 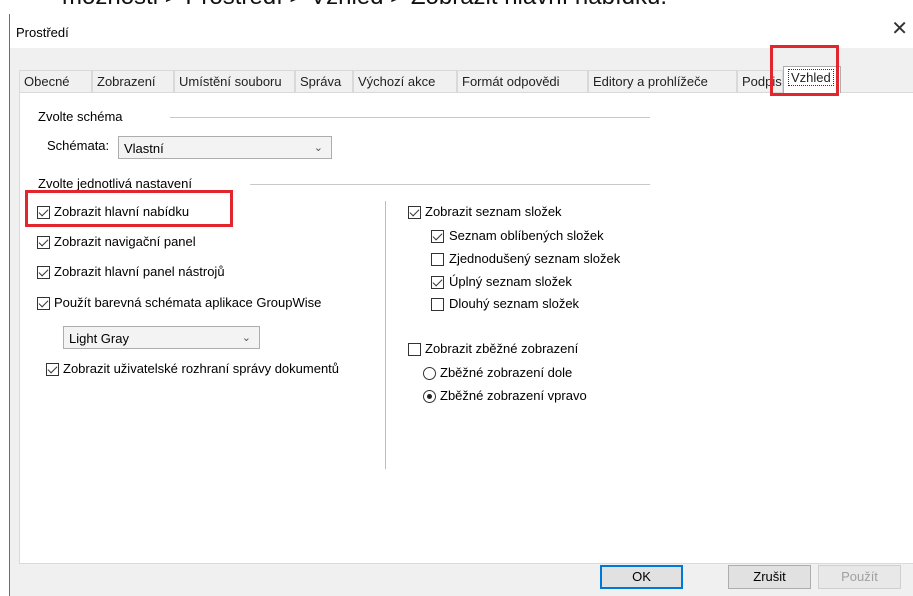 What do you see at coordinates (414, 212) in the screenshot?
I see `show-folder-list-checkbox` at bounding box center [414, 212].